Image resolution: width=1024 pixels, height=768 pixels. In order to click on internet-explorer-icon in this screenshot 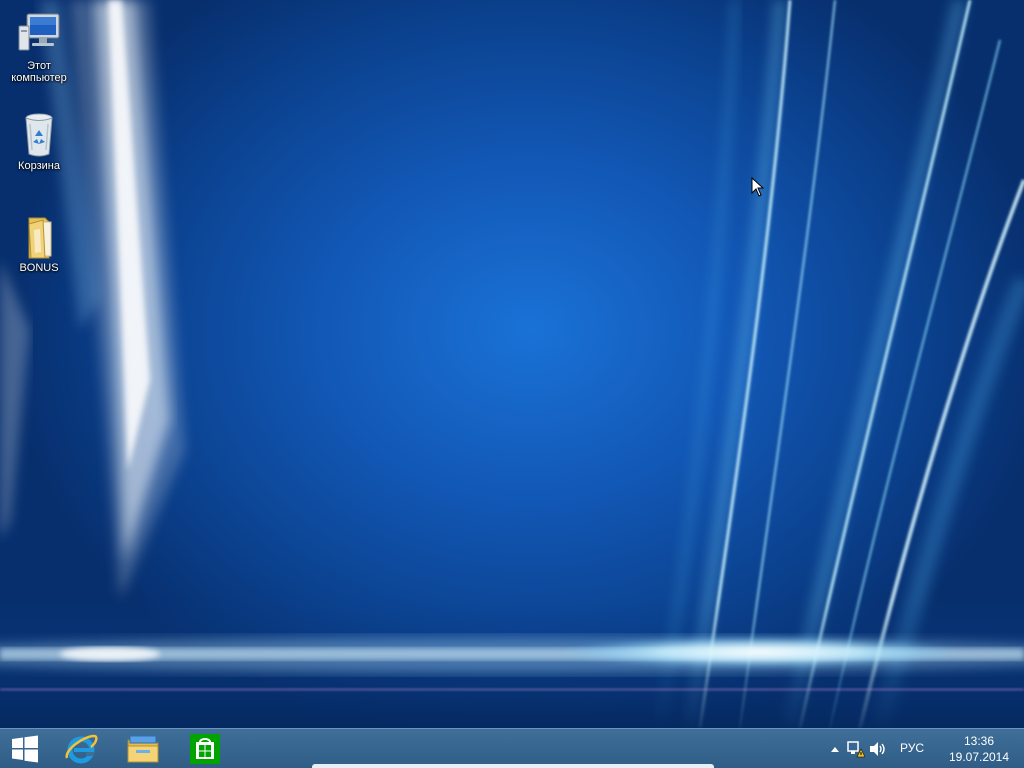, I will do `click(81, 749)`.